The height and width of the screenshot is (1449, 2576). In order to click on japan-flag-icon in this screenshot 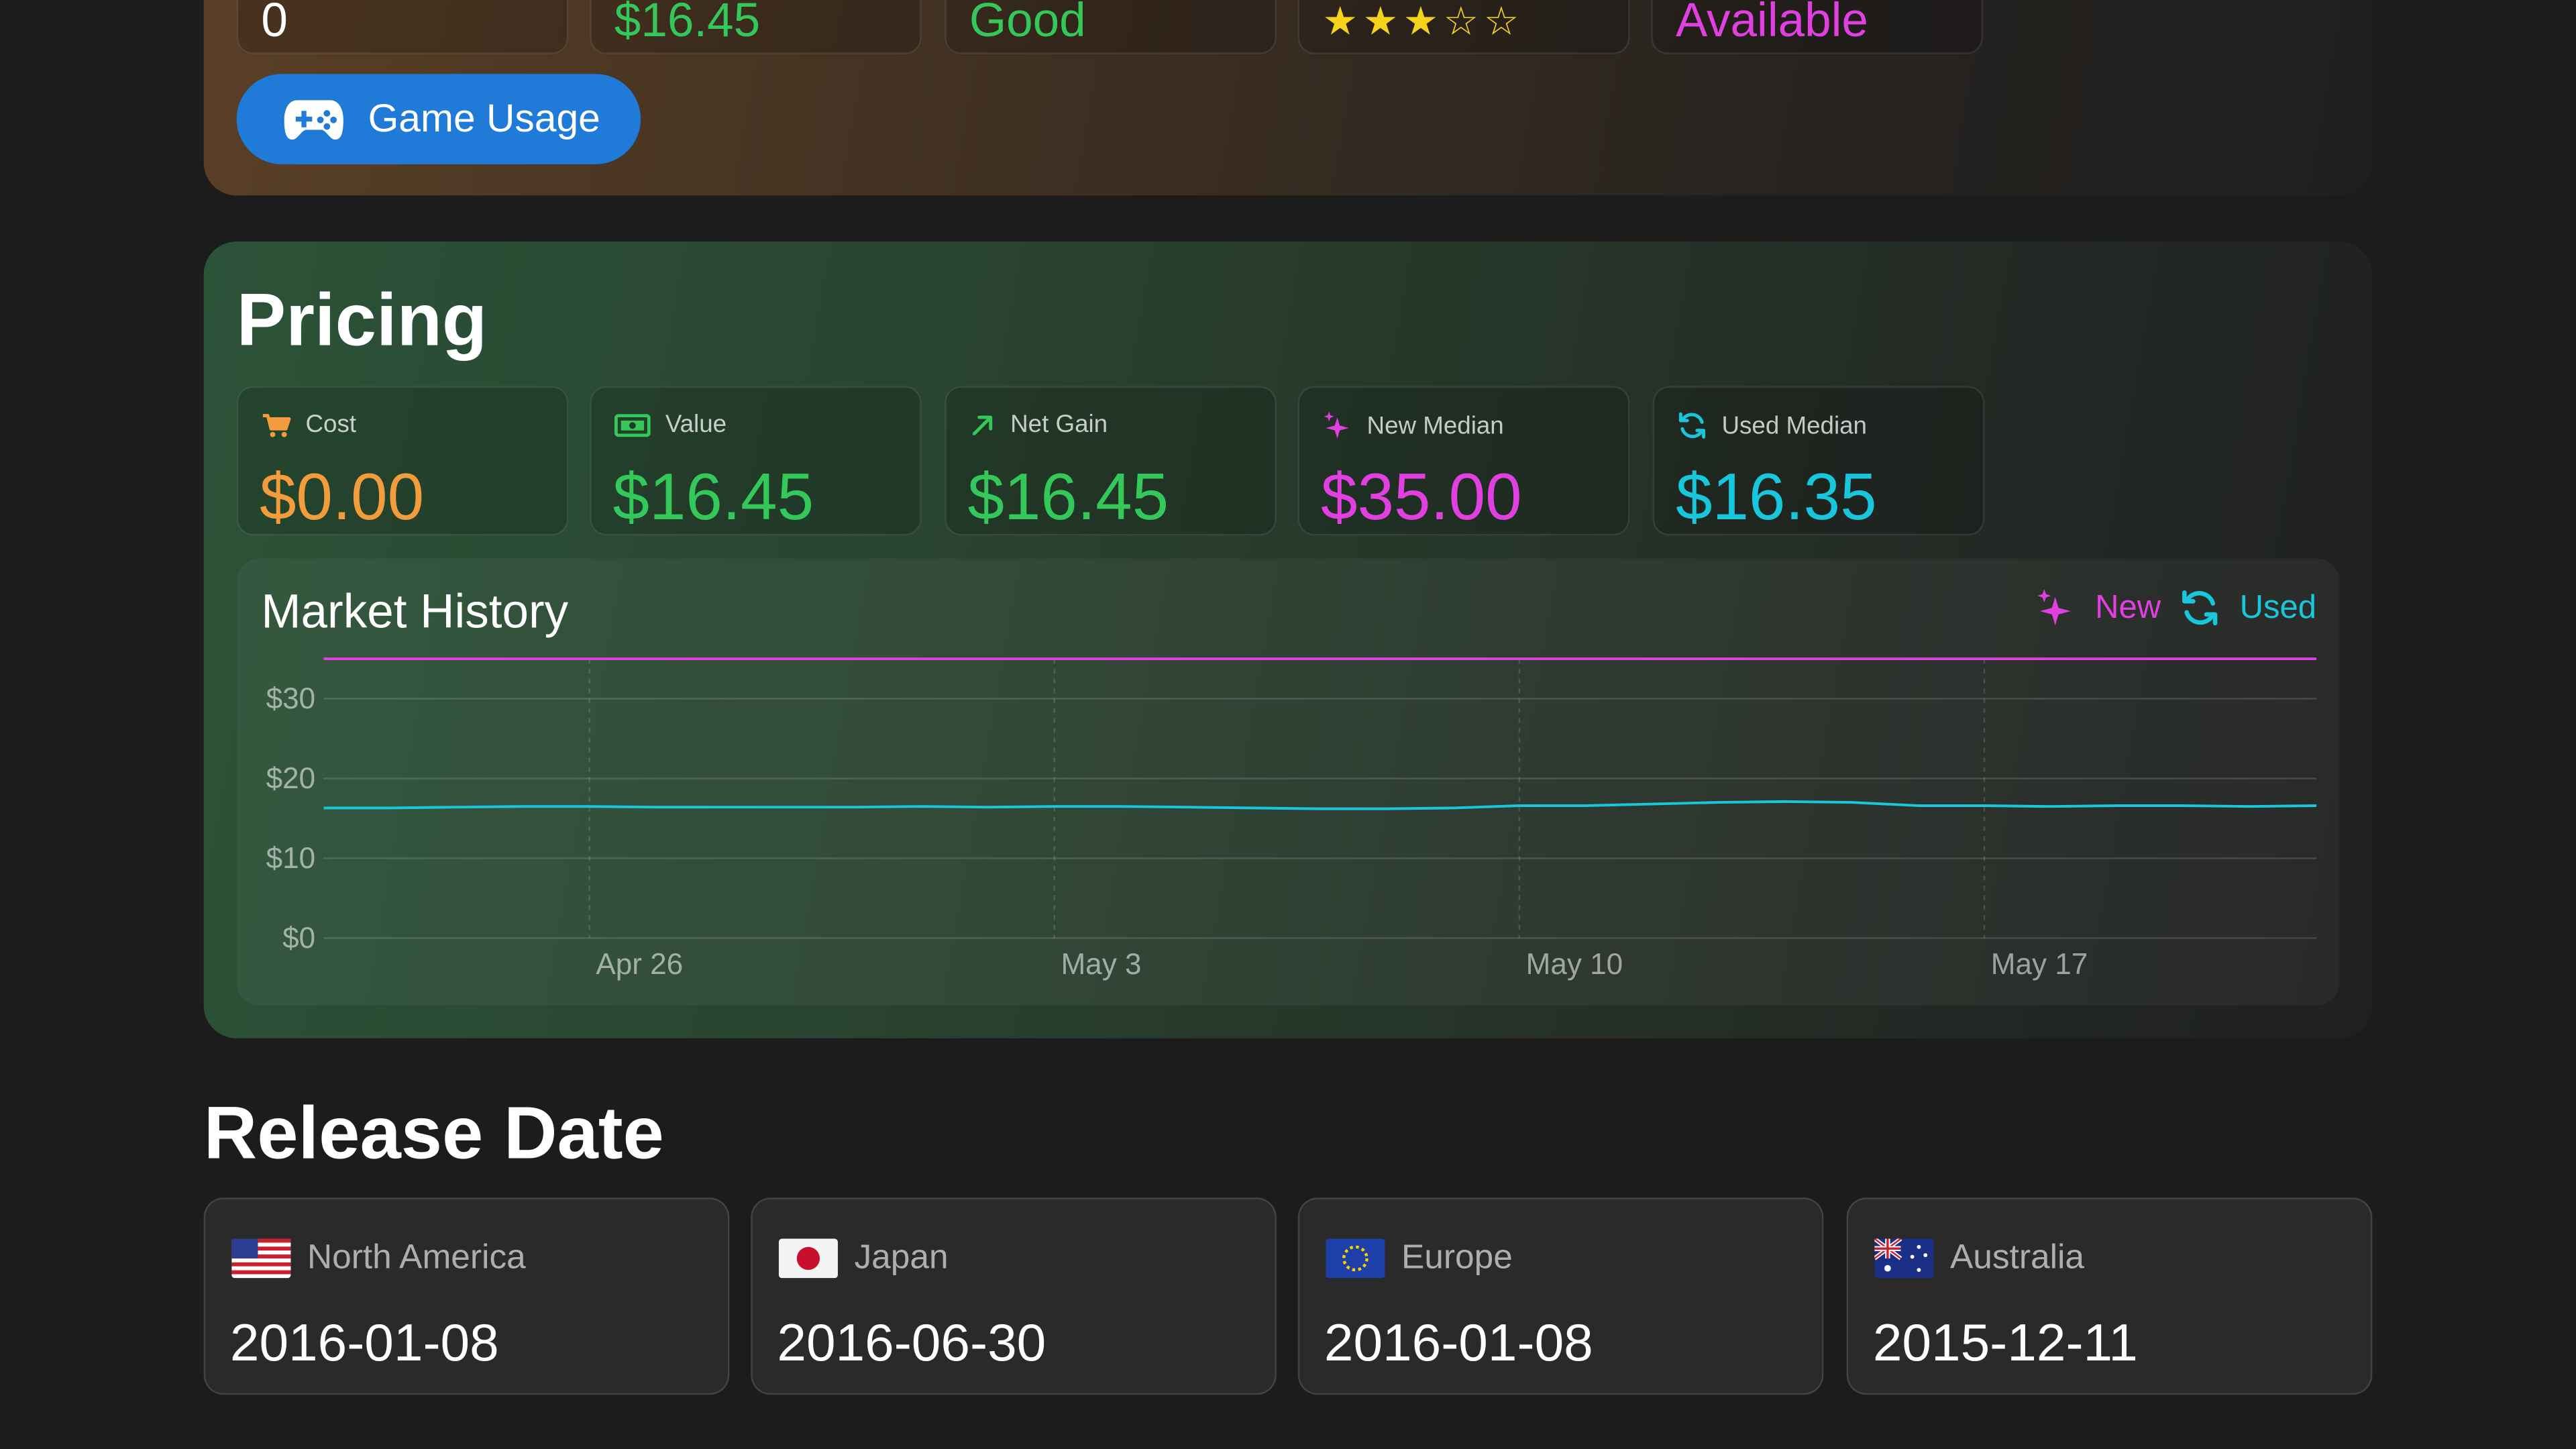, I will do `click(808, 1258)`.